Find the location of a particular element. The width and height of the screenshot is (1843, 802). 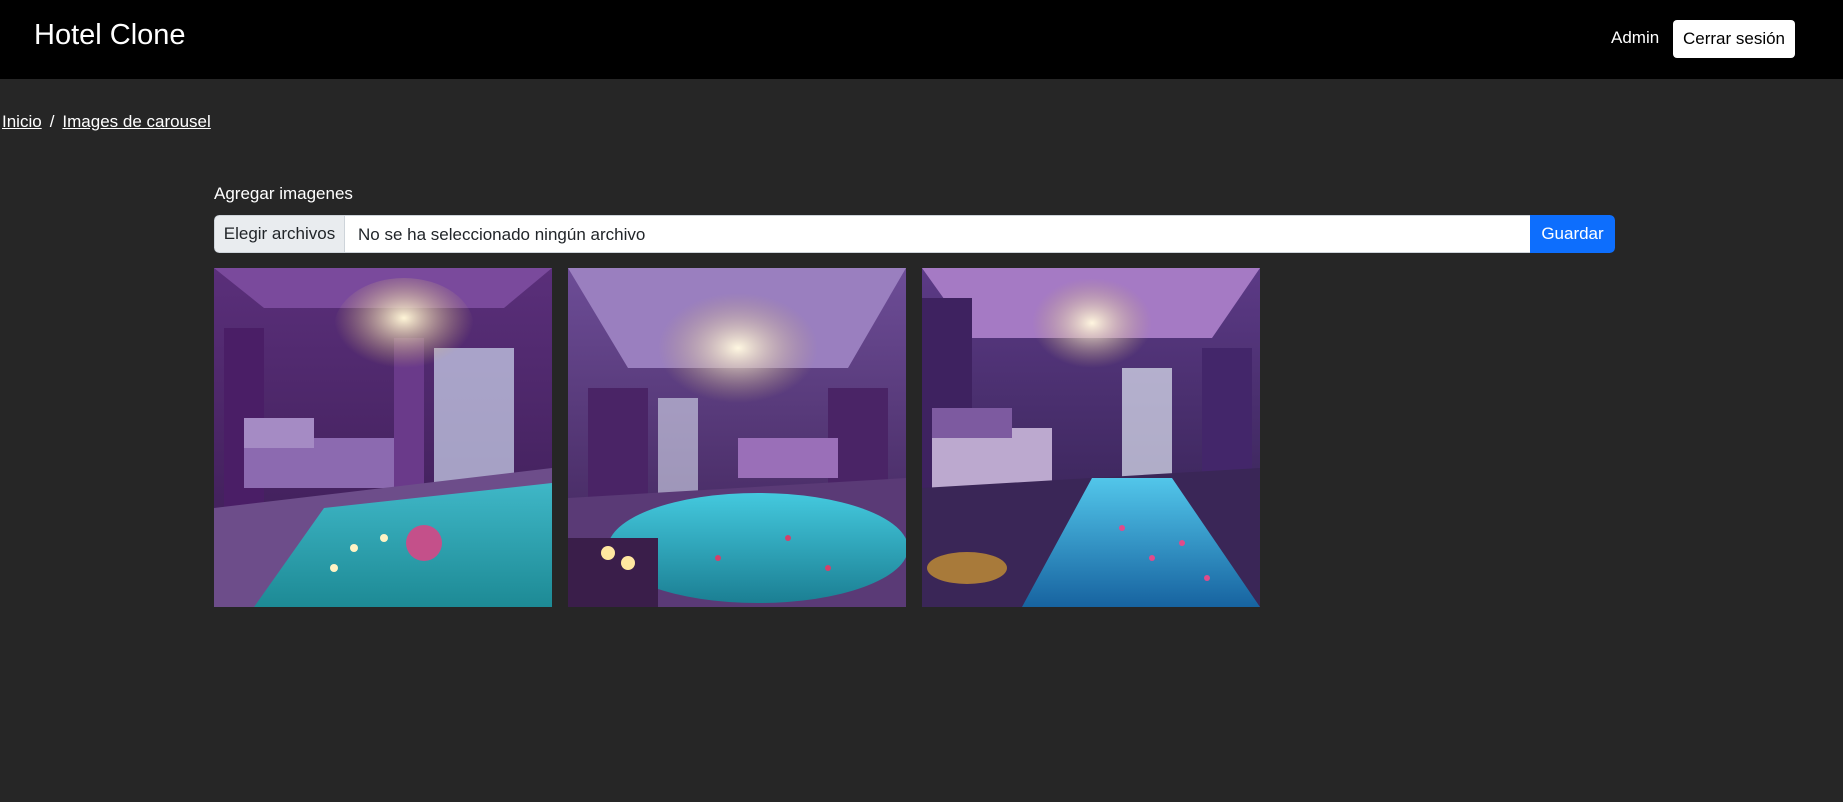

user-name: Admin is located at coordinates (1635, 37).